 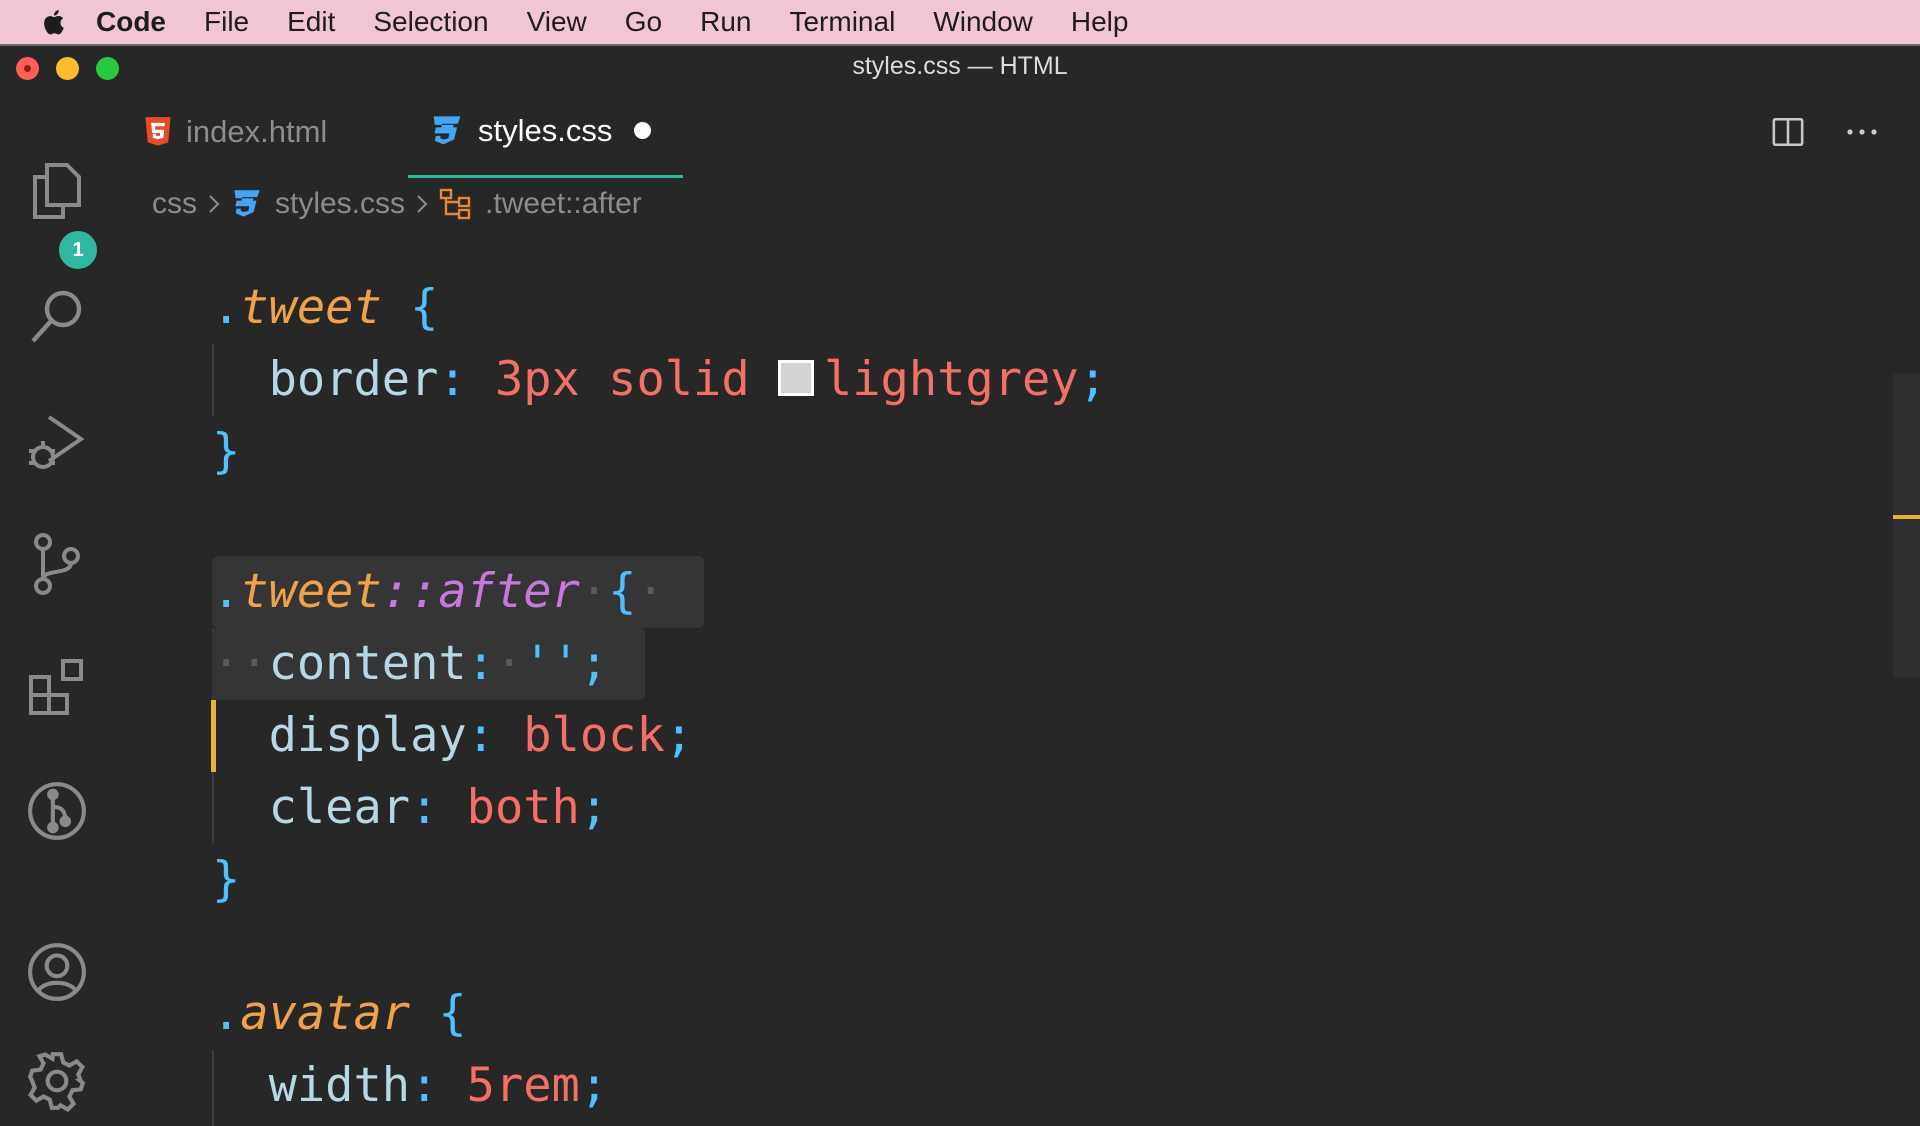 I want to click on code-line: ··content:·'';, so click(x=410, y=664).